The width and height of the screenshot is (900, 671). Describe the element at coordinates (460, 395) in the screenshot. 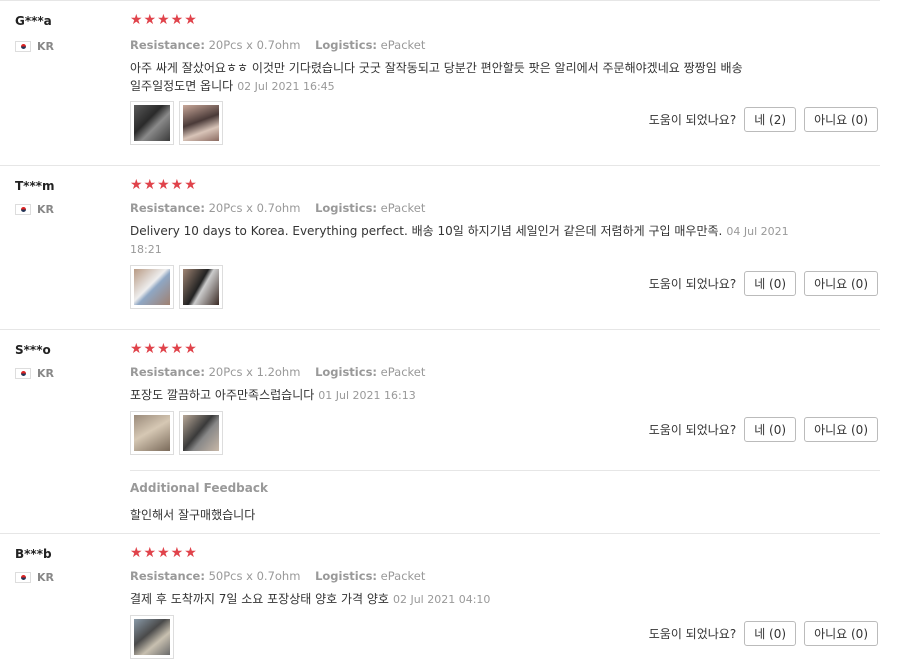

I see `review-text: 포장도 깔끔하고 아주만족스럽습니다 01 Jul 2021 16:13` at that location.